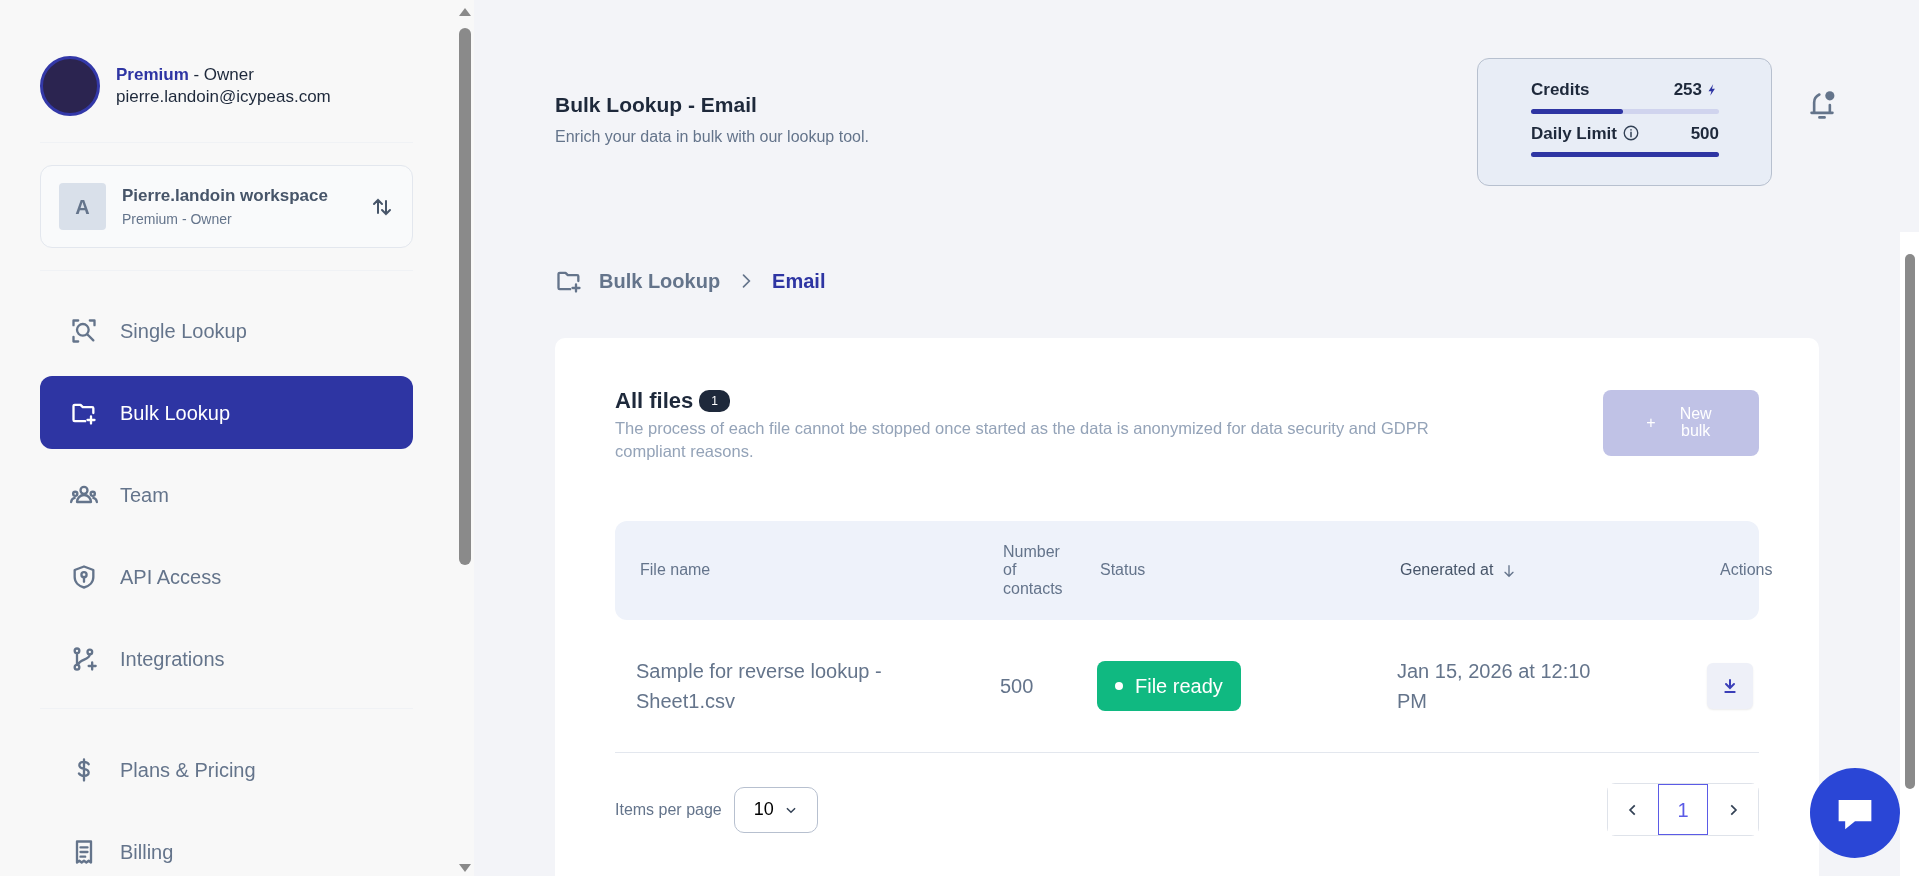 The image size is (1919, 876). Describe the element at coordinates (1447, 570) in the screenshot. I see `column-header: Generated at` at that location.